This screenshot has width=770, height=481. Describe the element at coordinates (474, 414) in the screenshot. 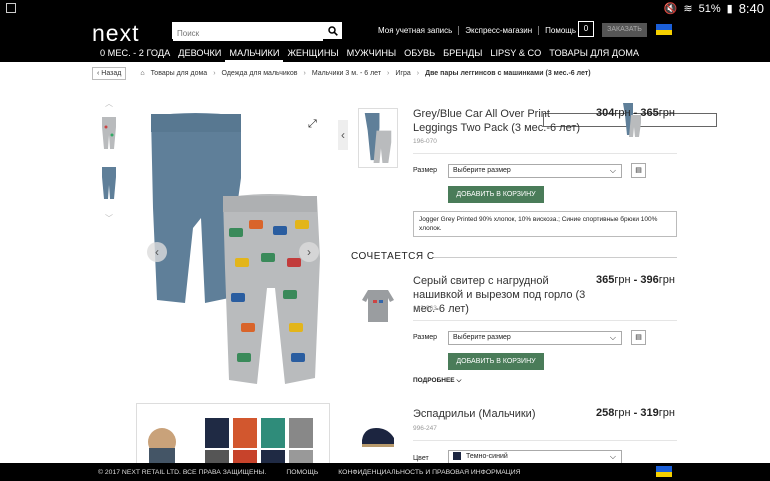

I see `product-title: Эспадрильи (Мальчики)` at that location.